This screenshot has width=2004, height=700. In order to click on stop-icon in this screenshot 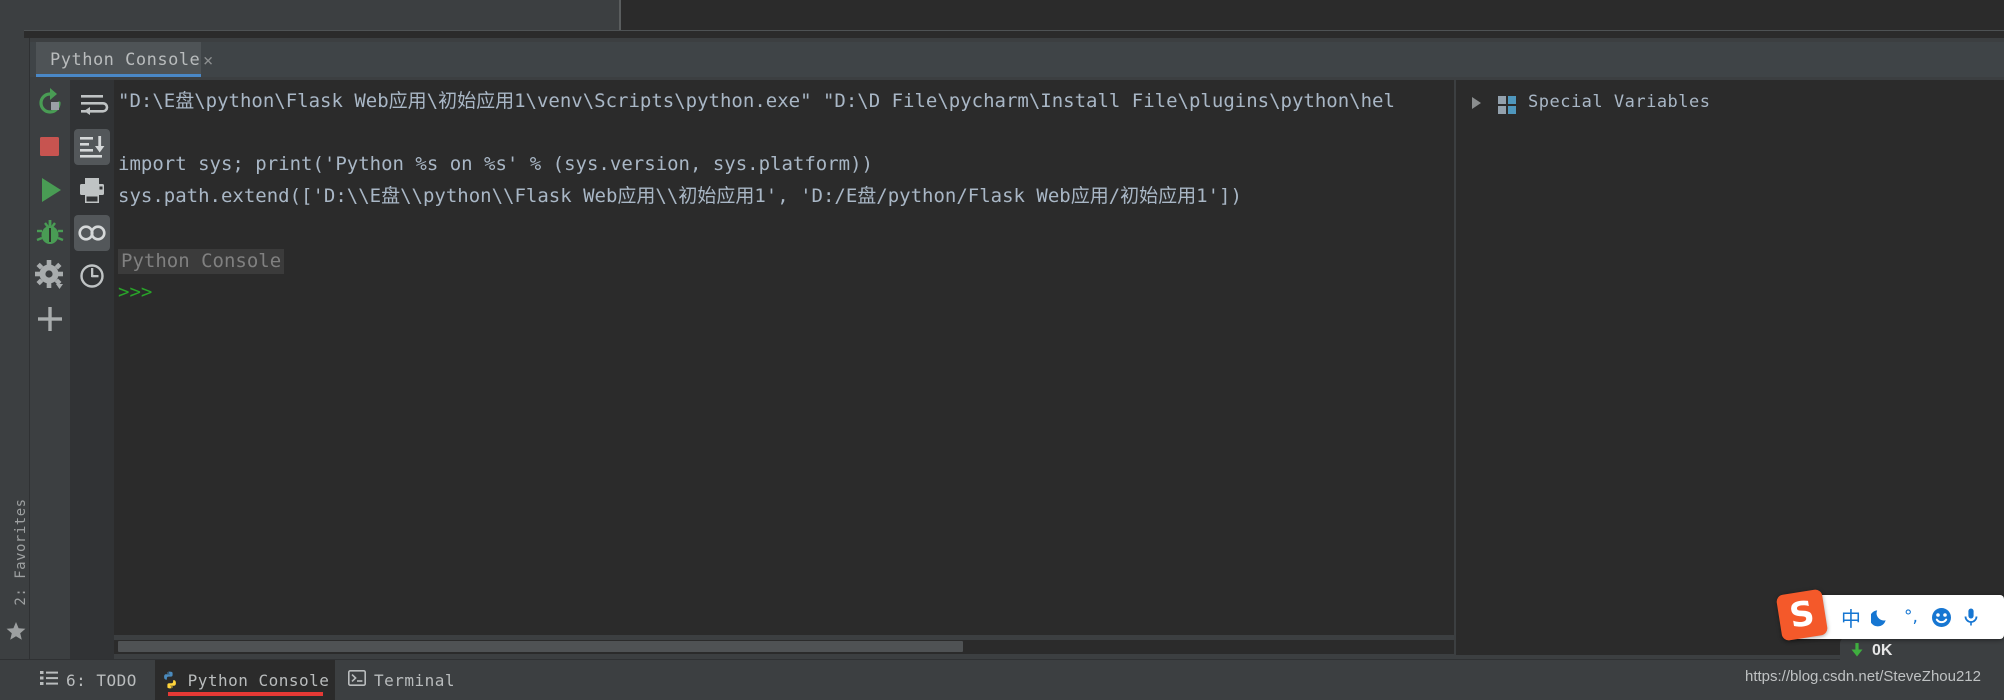, I will do `click(50, 147)`.